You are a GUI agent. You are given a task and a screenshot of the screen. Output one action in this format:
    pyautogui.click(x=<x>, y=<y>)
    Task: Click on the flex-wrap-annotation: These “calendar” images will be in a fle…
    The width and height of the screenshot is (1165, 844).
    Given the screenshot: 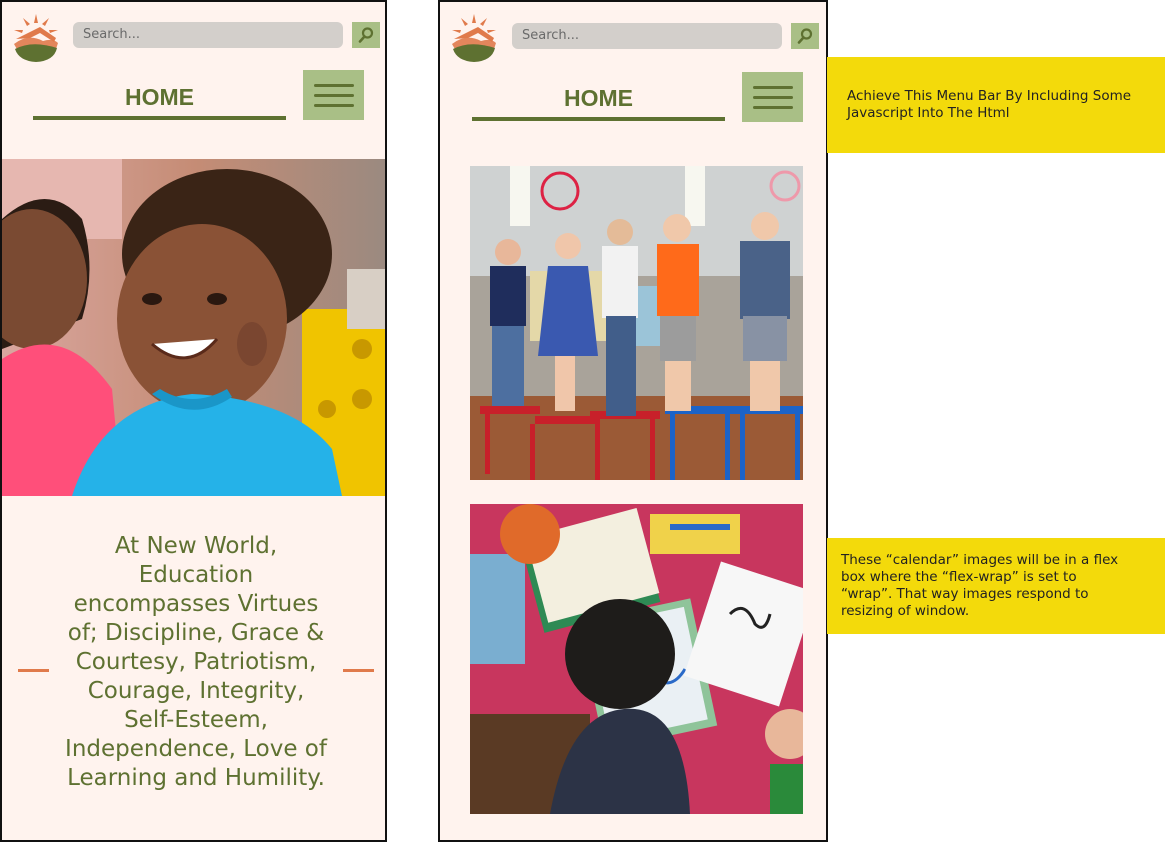 What is the action you would take?
    pyautogui.click(x=996, y=586)
    